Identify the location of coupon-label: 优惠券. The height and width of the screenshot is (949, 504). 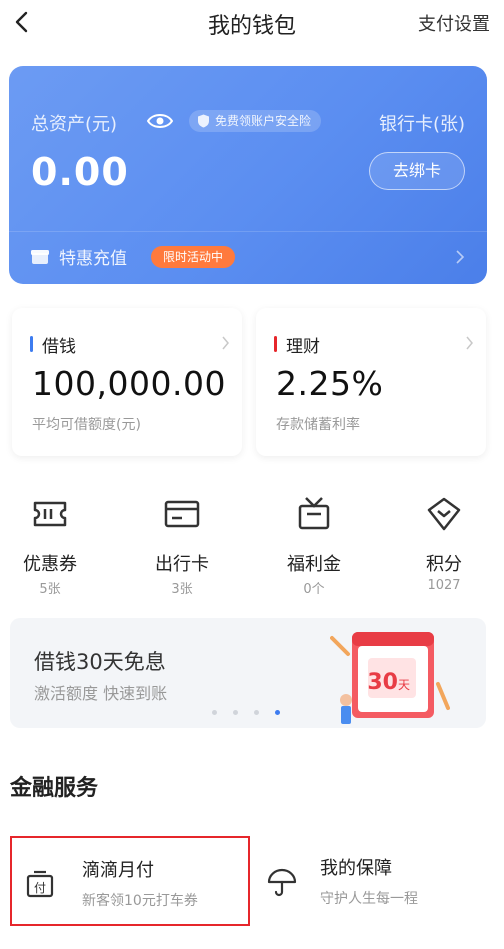
(50, 564).